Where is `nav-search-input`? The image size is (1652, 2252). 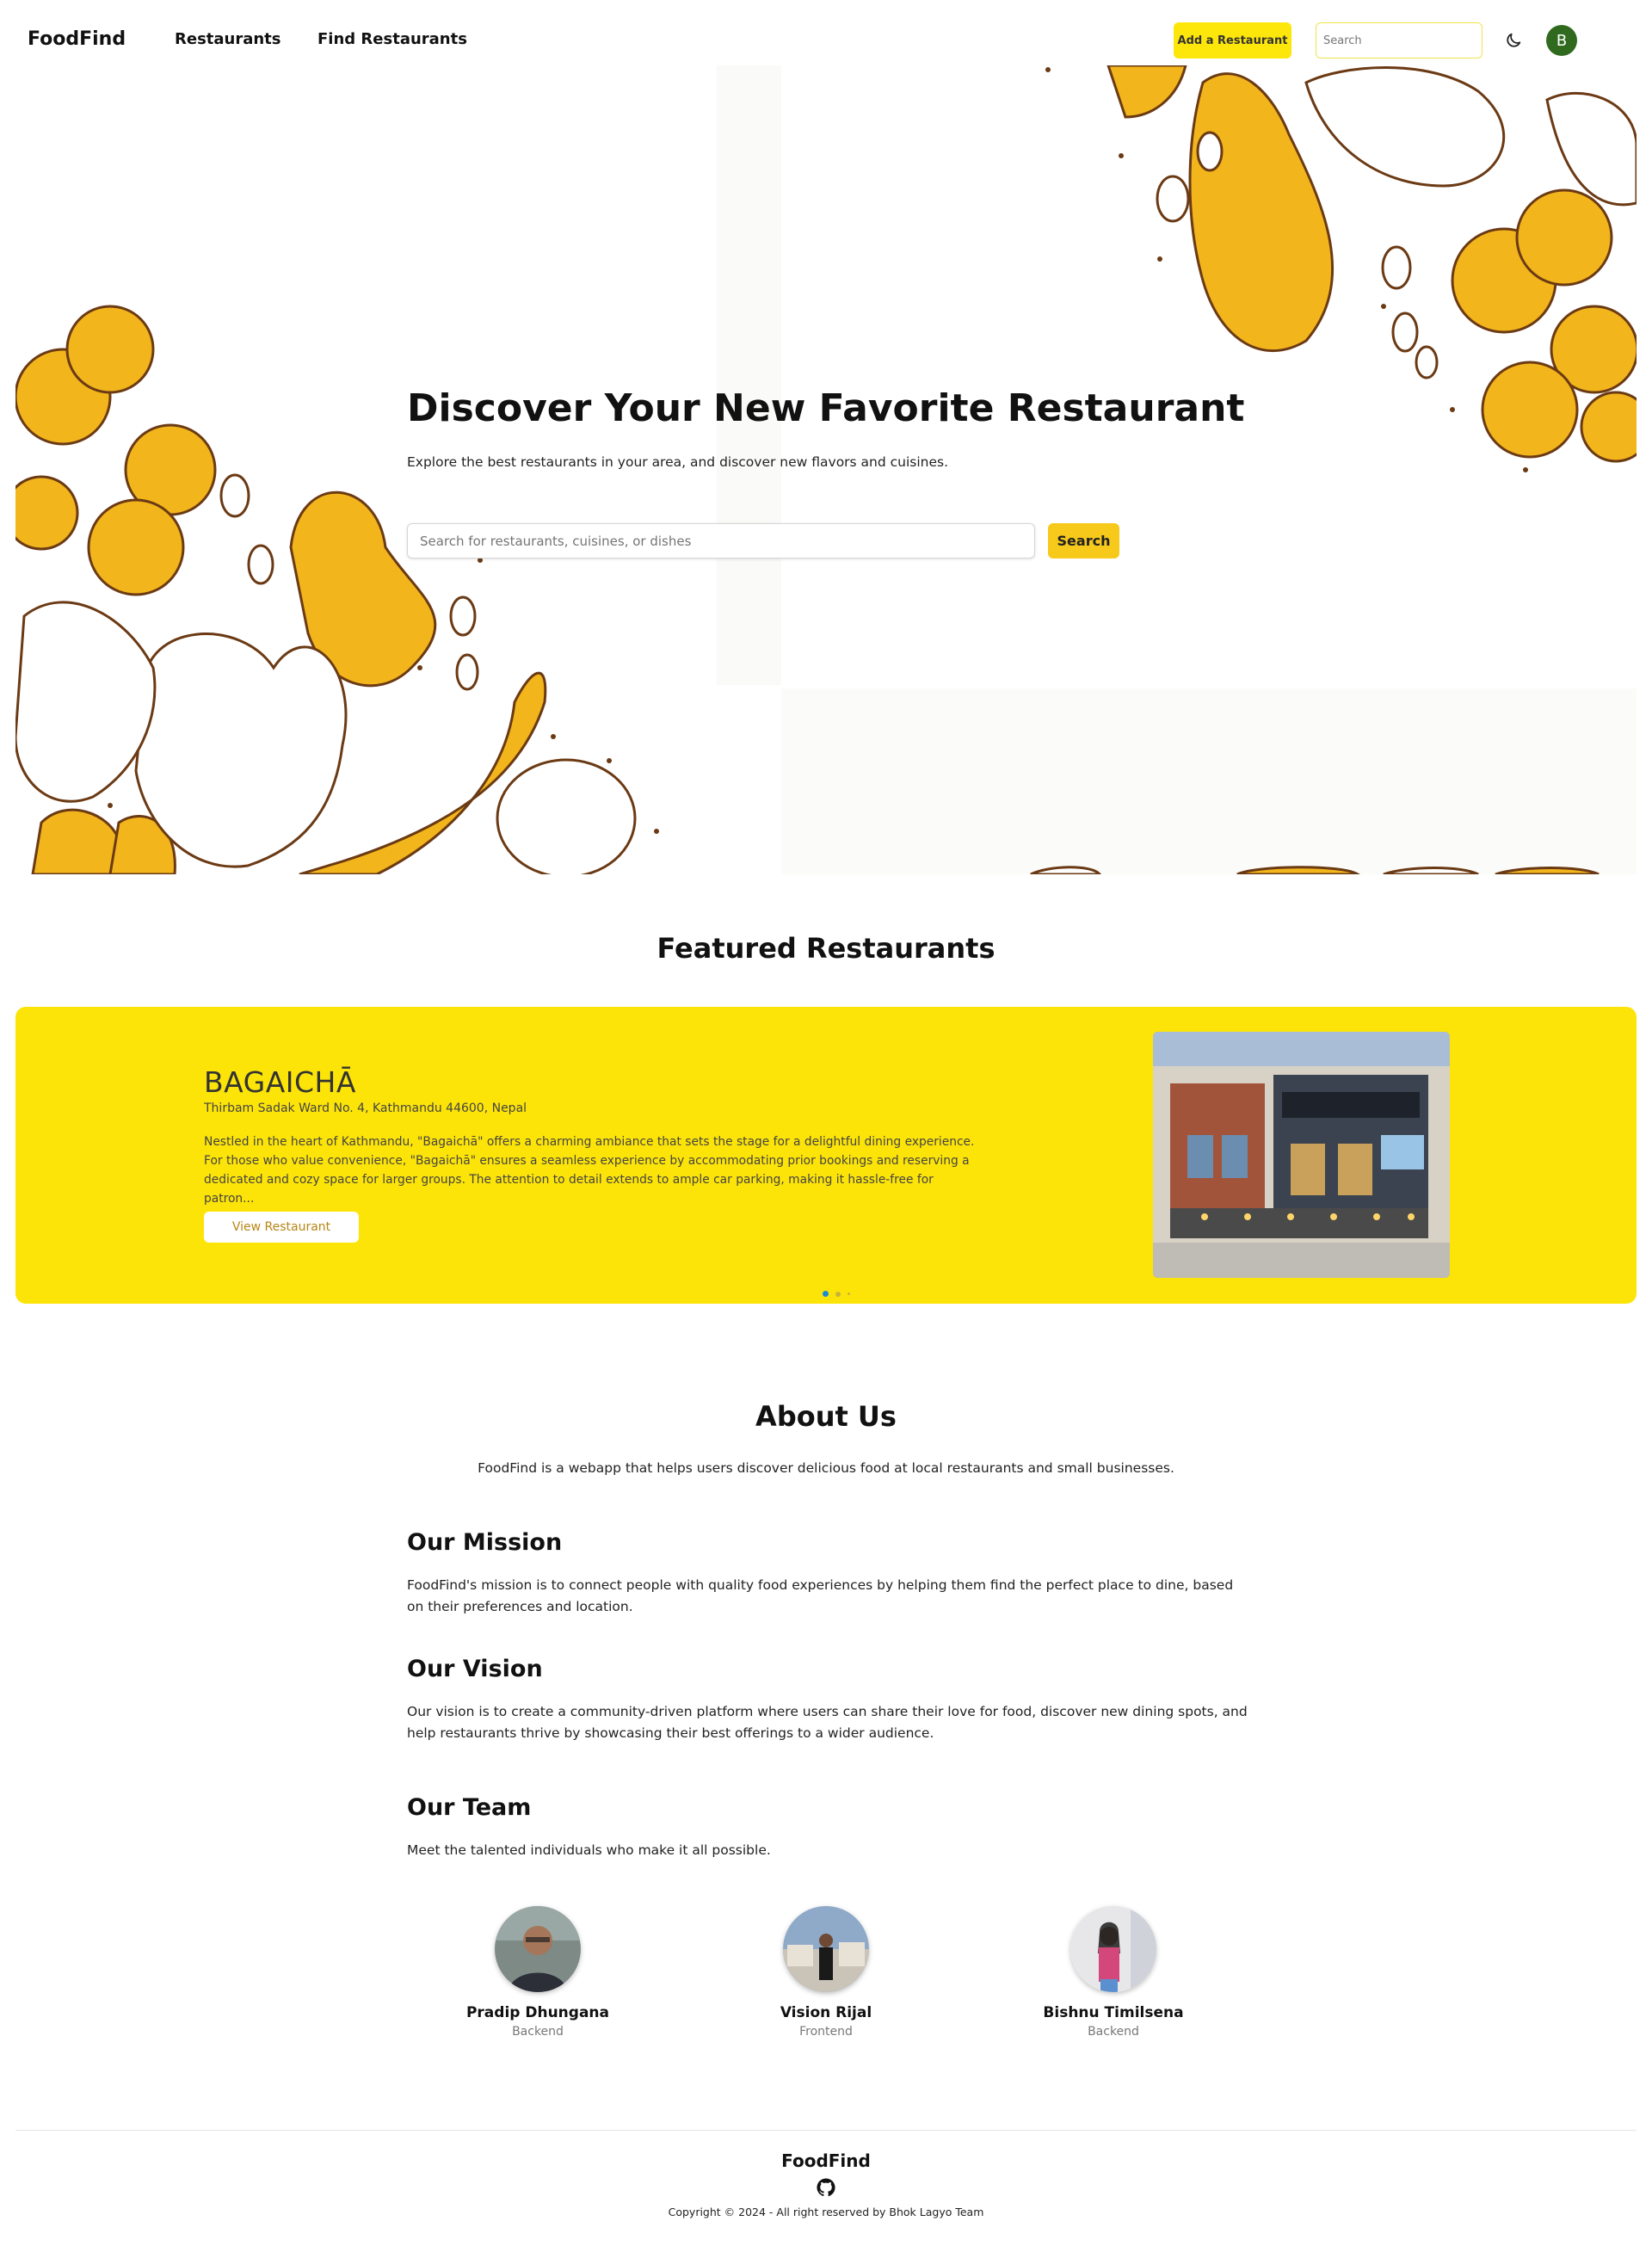
nav-search-input is located at coordinates (1399, 40).